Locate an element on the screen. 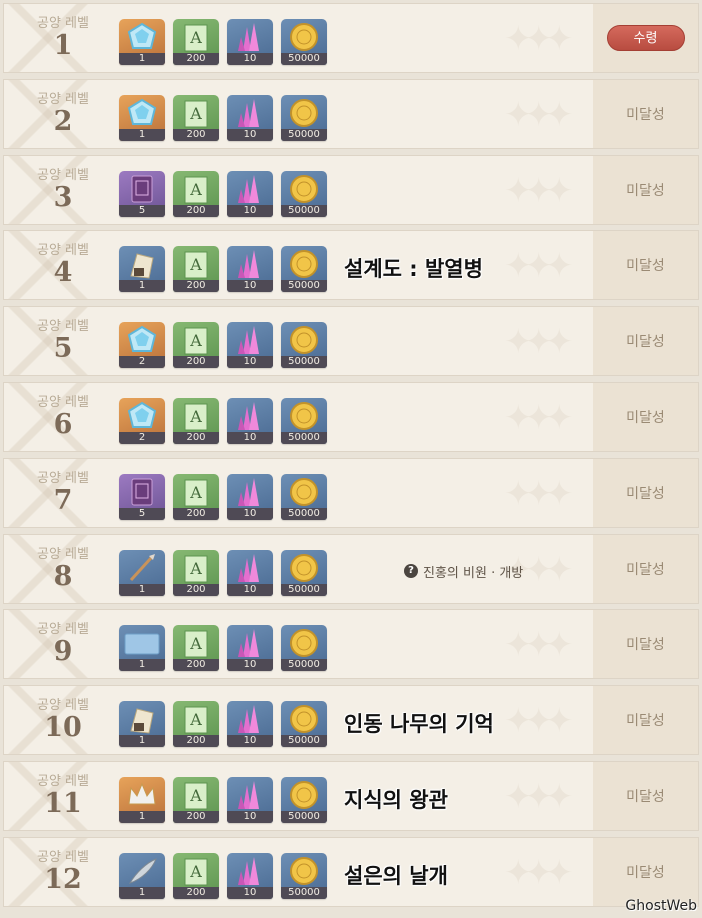 This screenshot has width=702, height=918. claim-button: 수령 is located at coordinates (645, 38).